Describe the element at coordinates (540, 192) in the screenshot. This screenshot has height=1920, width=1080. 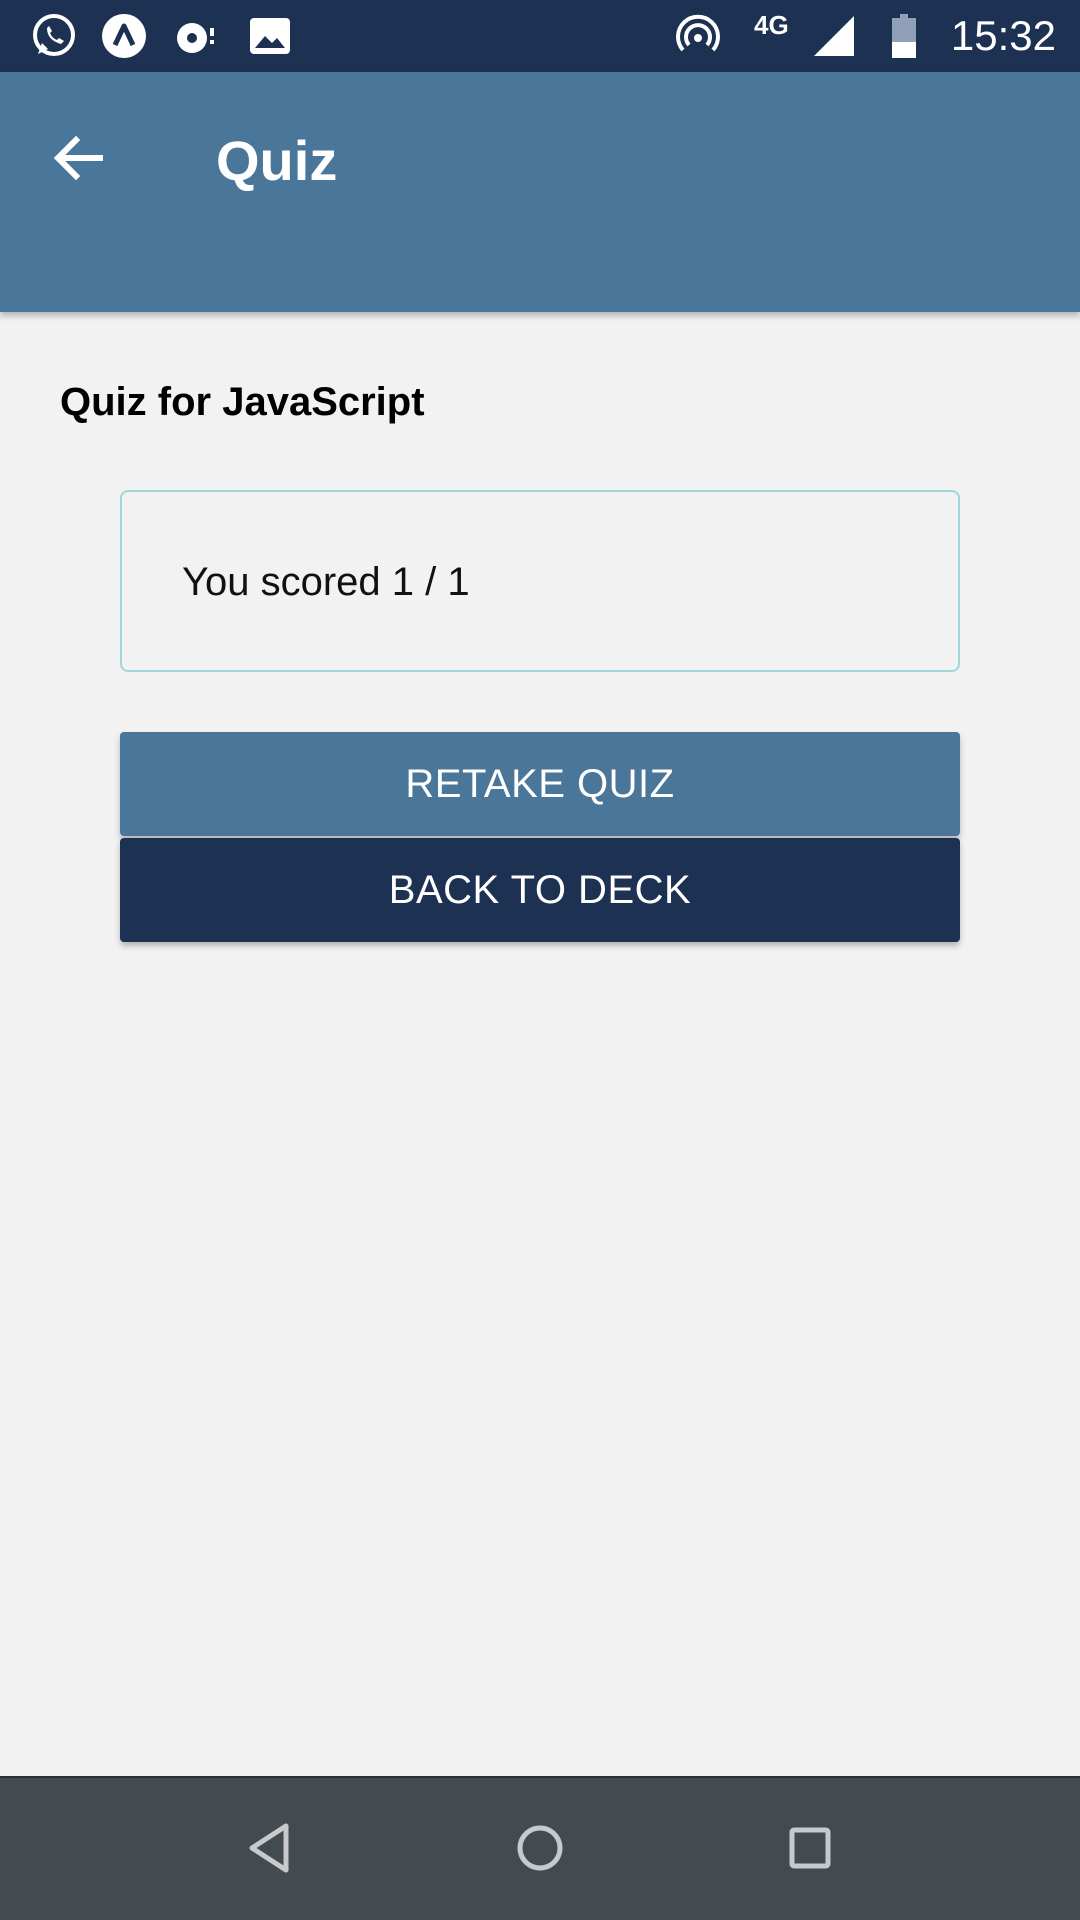
I see `app-header` at that location.